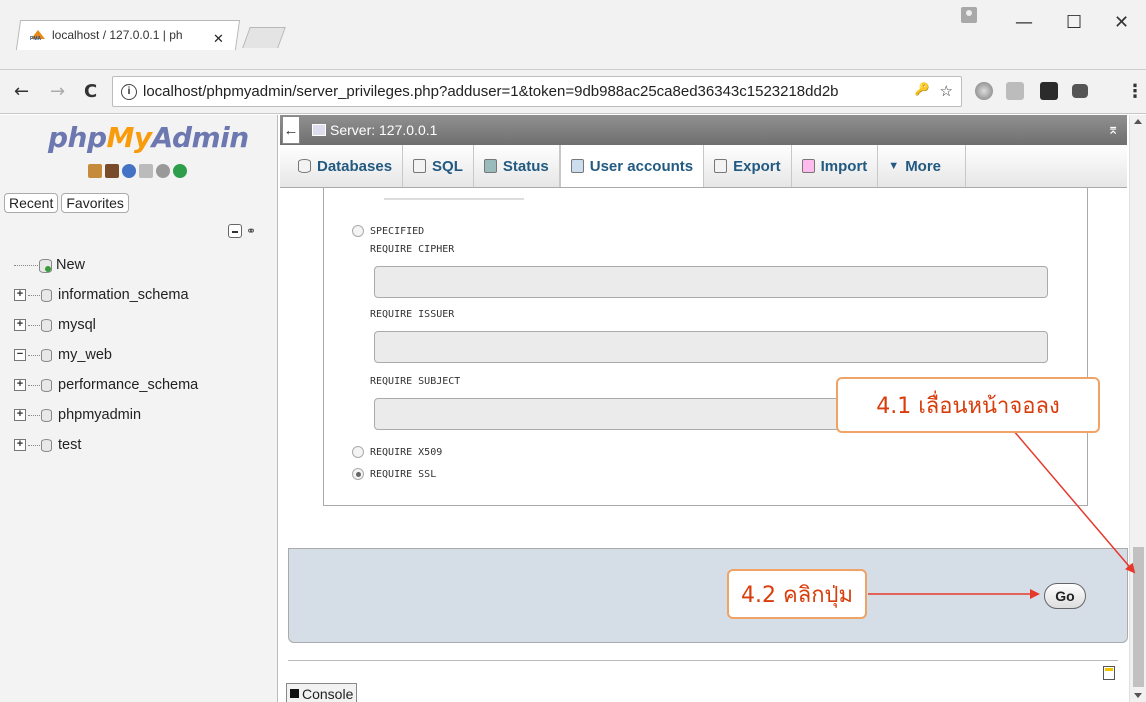 The height and width of the screenshot is (702, 1146). I want to click on pdf-extension-icon, so click(1049, 91).